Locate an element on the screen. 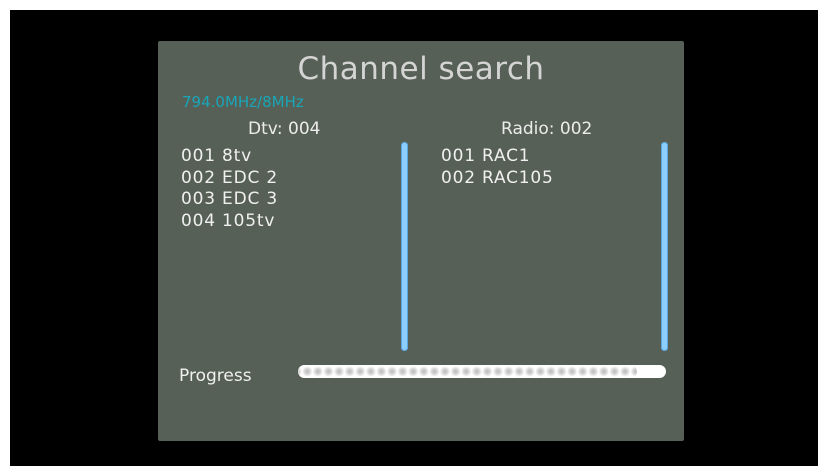 This screenshot has width=824, height=468. dtv-channel-item: 003 EDC 3 is located at coordinates (229, 200).